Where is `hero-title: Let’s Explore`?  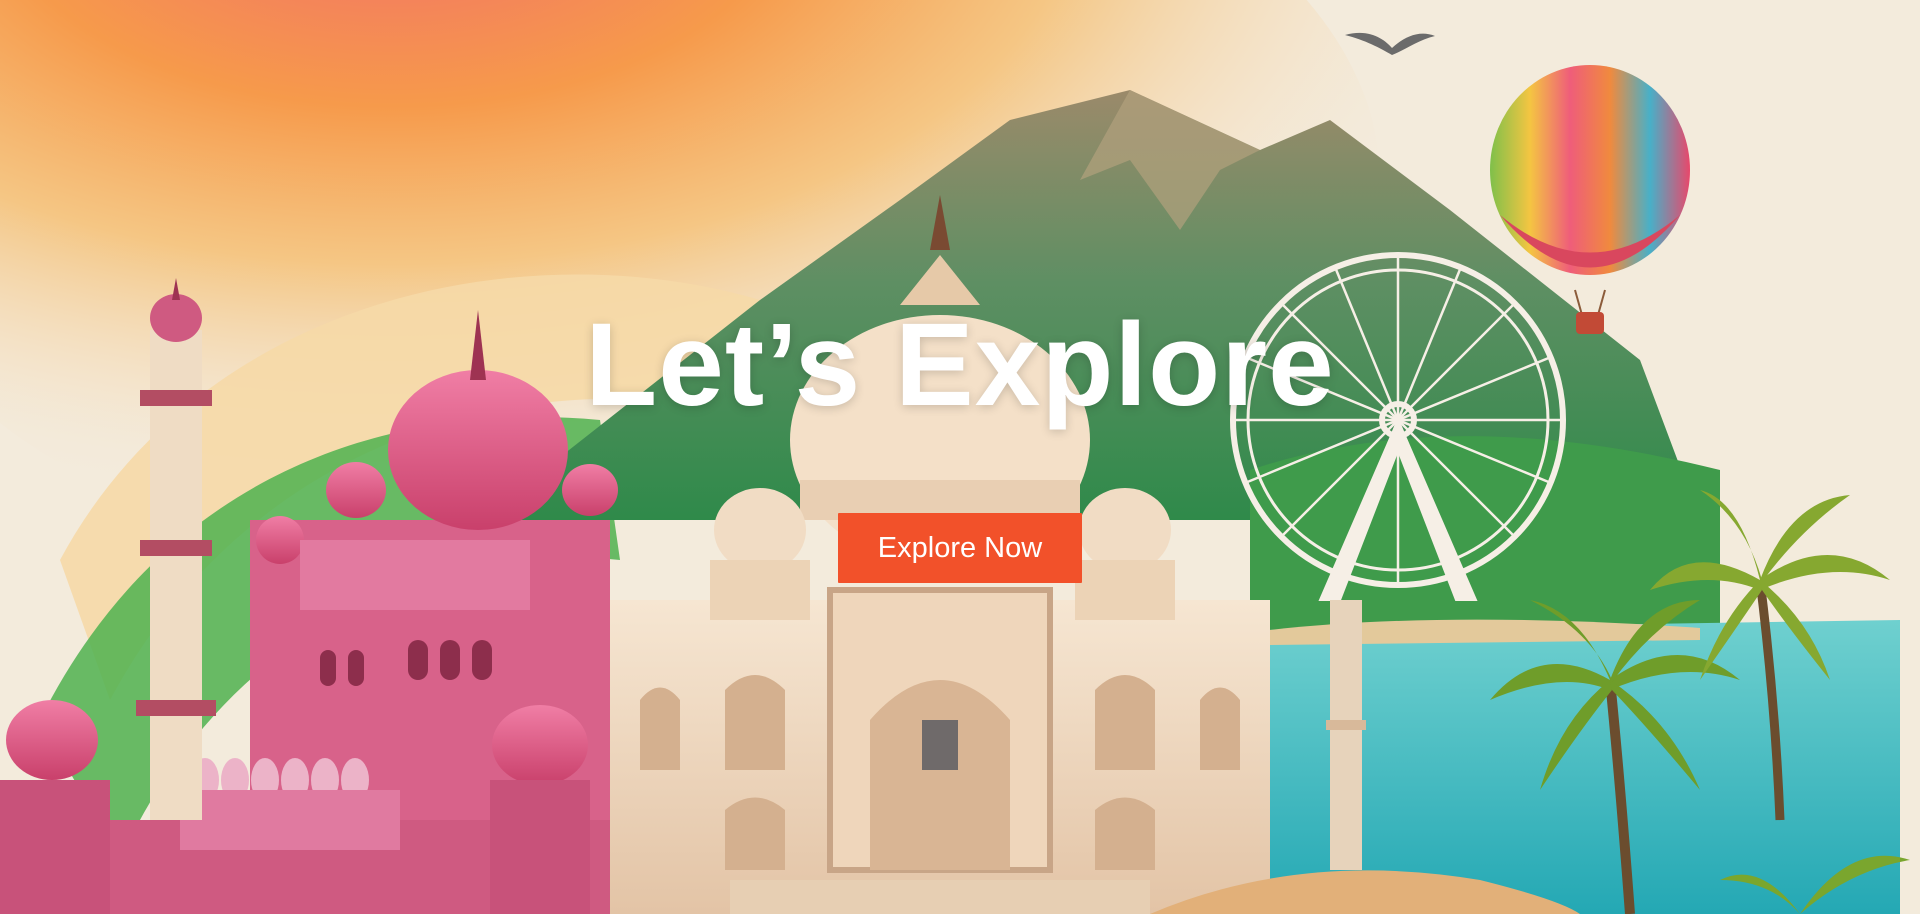
hero-title: Let’s Explore is located at coordinates (960, 365).